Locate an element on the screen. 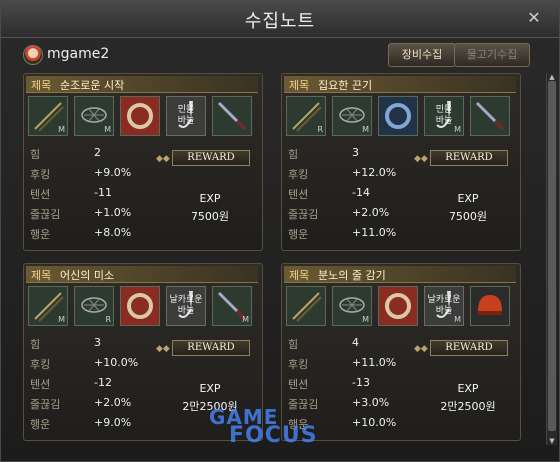 The height and width of the screenshot is (462, 560). scrollbar: ▲ ▼ is located at coordinates (551, 259).